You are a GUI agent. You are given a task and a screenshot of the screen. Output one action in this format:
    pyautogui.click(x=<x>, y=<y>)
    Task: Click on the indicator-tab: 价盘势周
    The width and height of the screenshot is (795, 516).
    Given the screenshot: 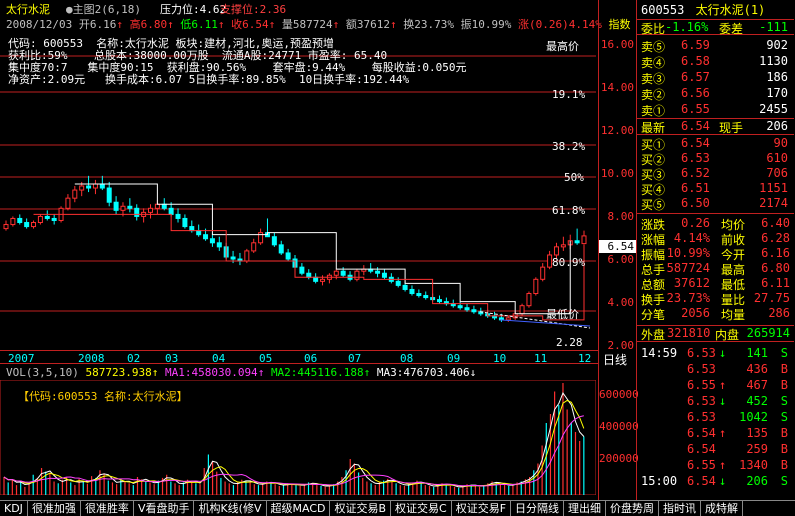 What is the action you would take?
    pyautogui.click(x=633, y=508)
    